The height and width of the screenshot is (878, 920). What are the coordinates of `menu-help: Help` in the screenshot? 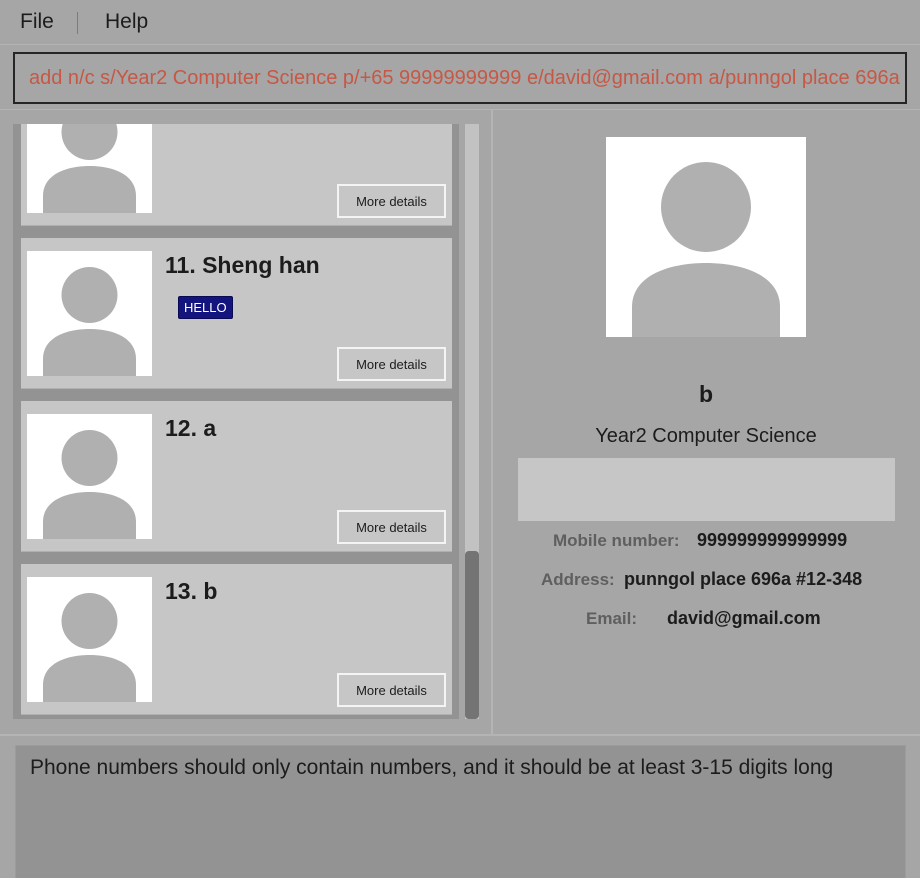 It's located at (126, 22).